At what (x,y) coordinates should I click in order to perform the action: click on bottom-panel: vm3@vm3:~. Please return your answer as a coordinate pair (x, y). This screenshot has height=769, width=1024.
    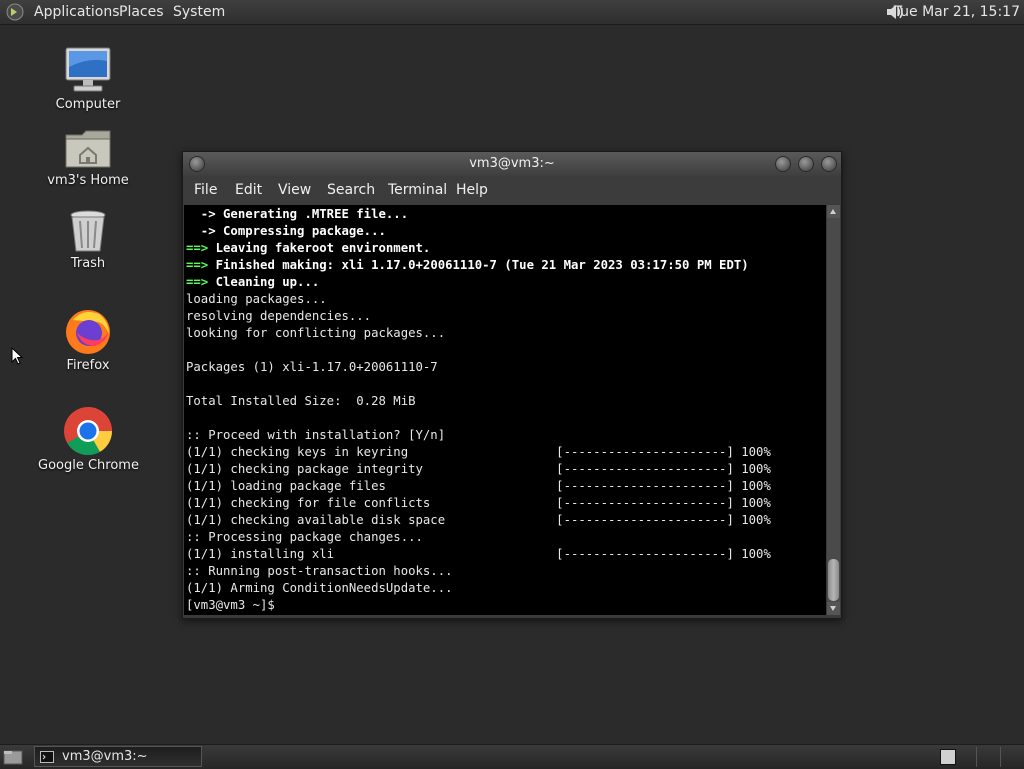
    Looking at the image, I should click on (512, 756).